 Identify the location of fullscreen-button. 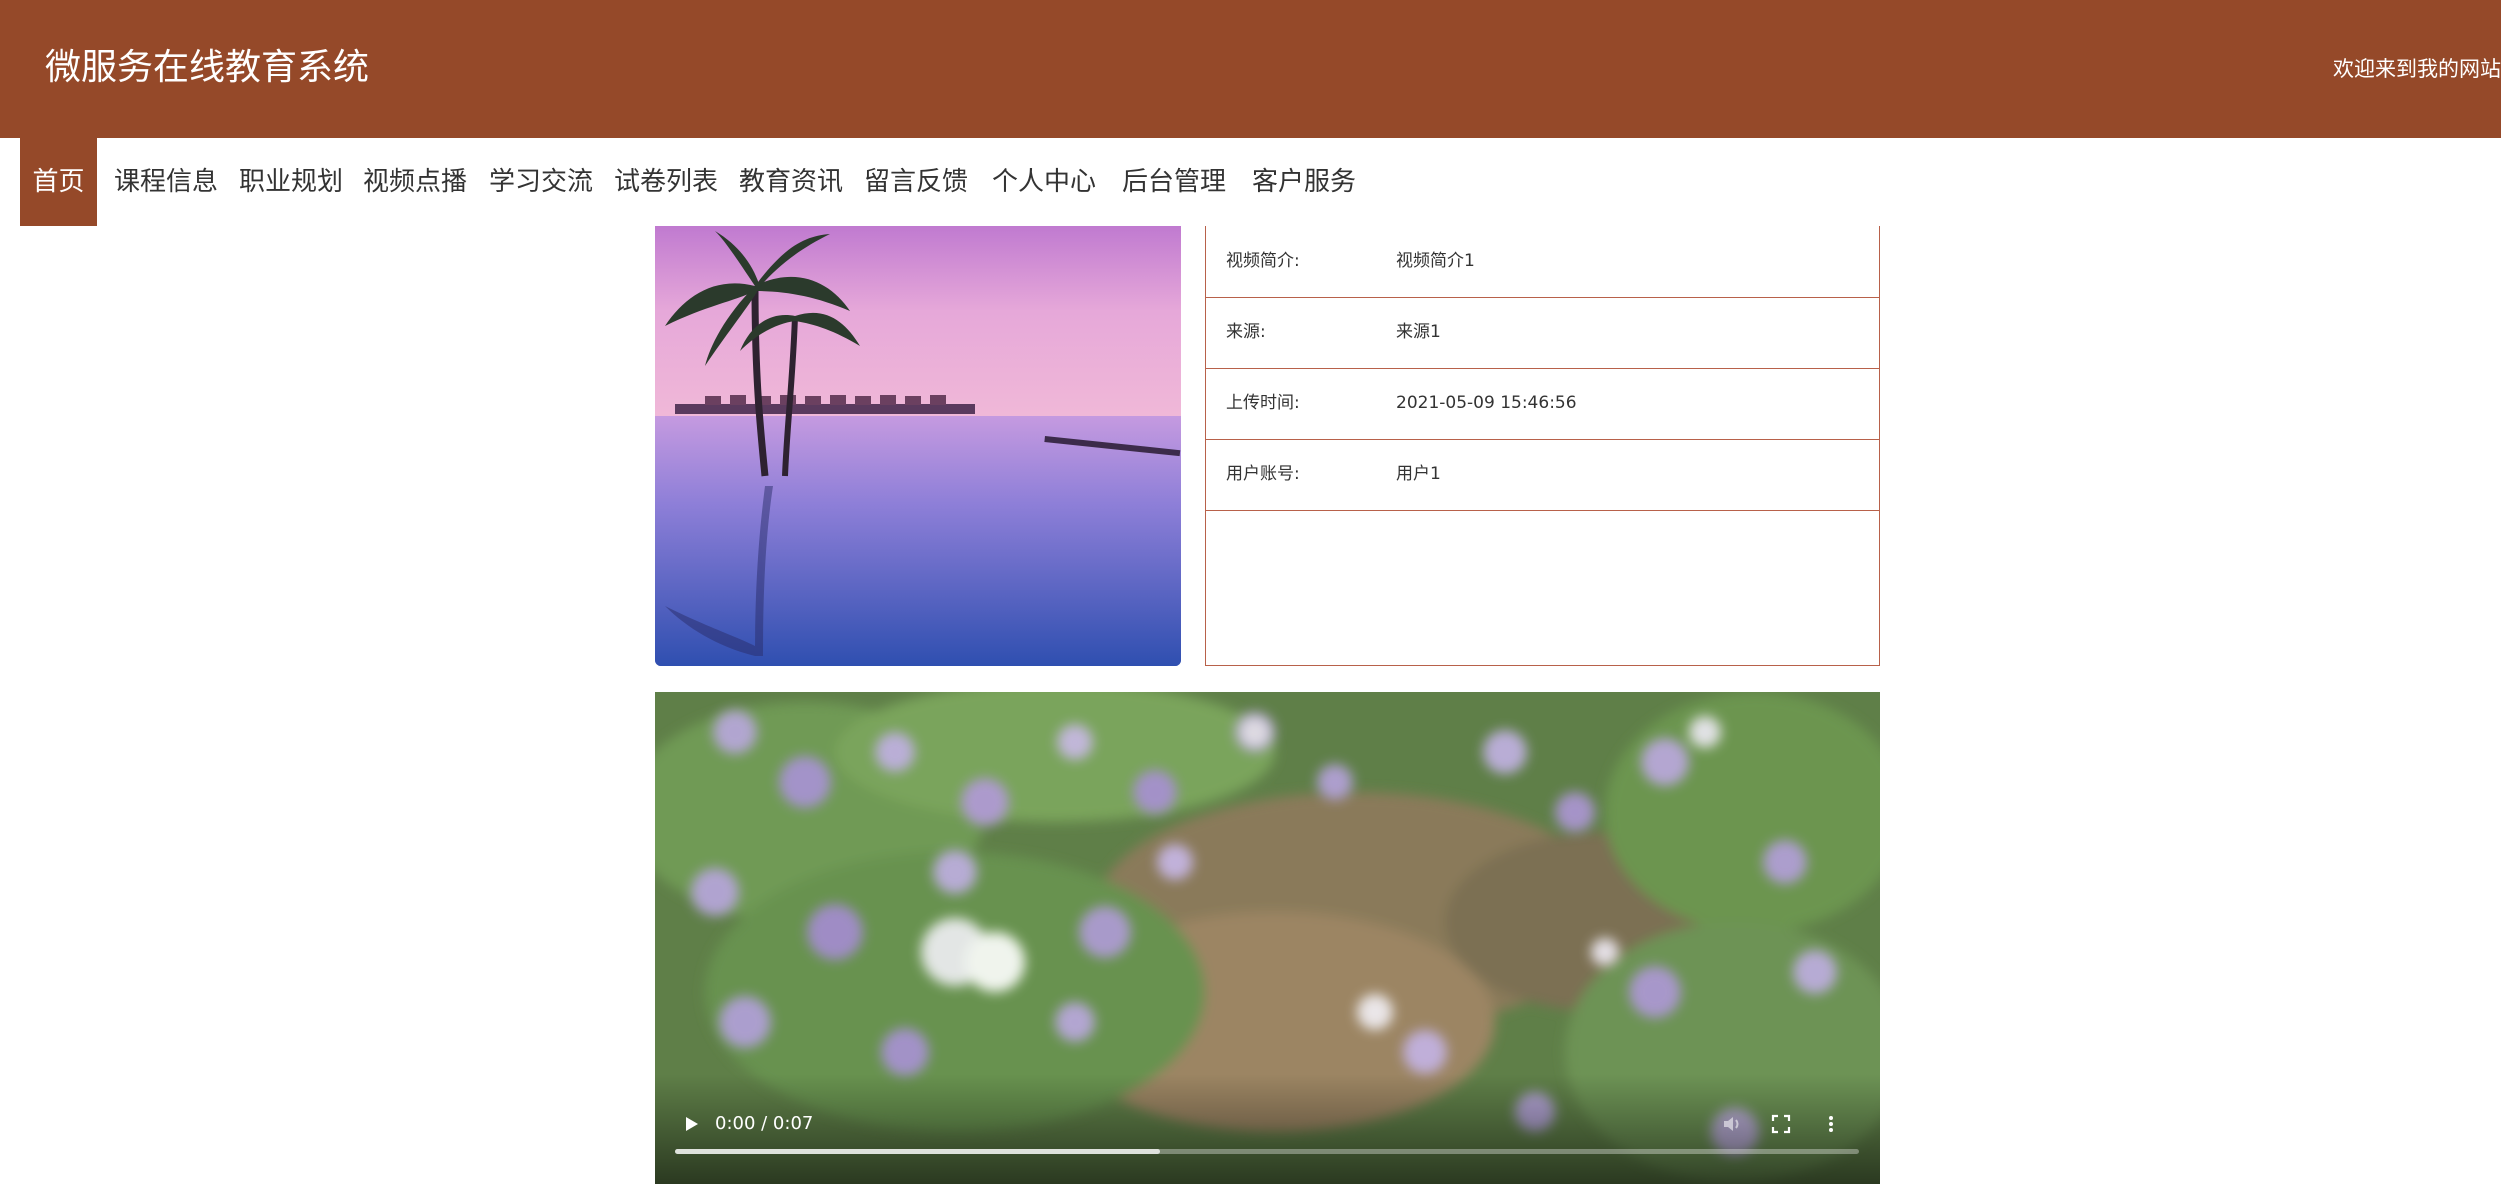
(1781, 1124).